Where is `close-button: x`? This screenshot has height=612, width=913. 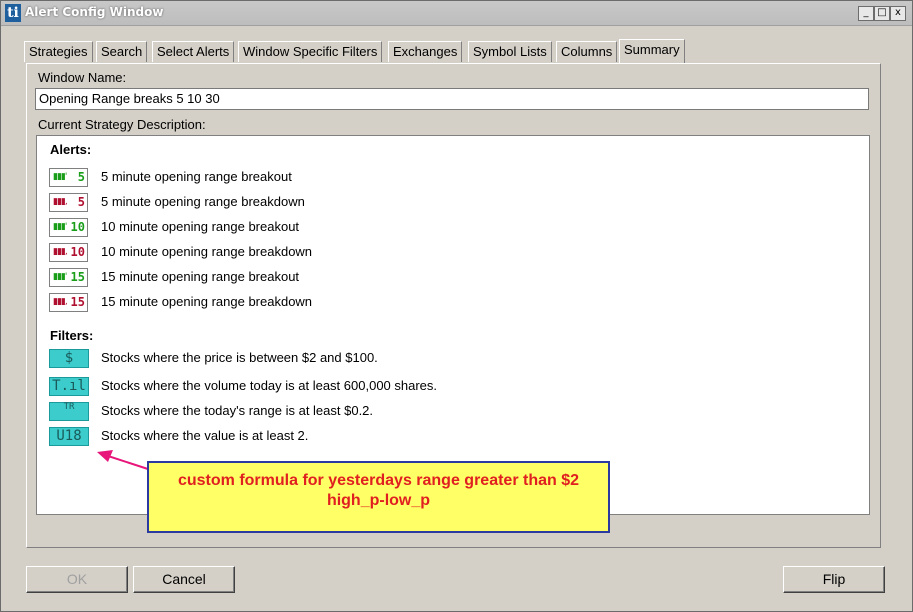 close-button: x is located at coordinates (898, 13).